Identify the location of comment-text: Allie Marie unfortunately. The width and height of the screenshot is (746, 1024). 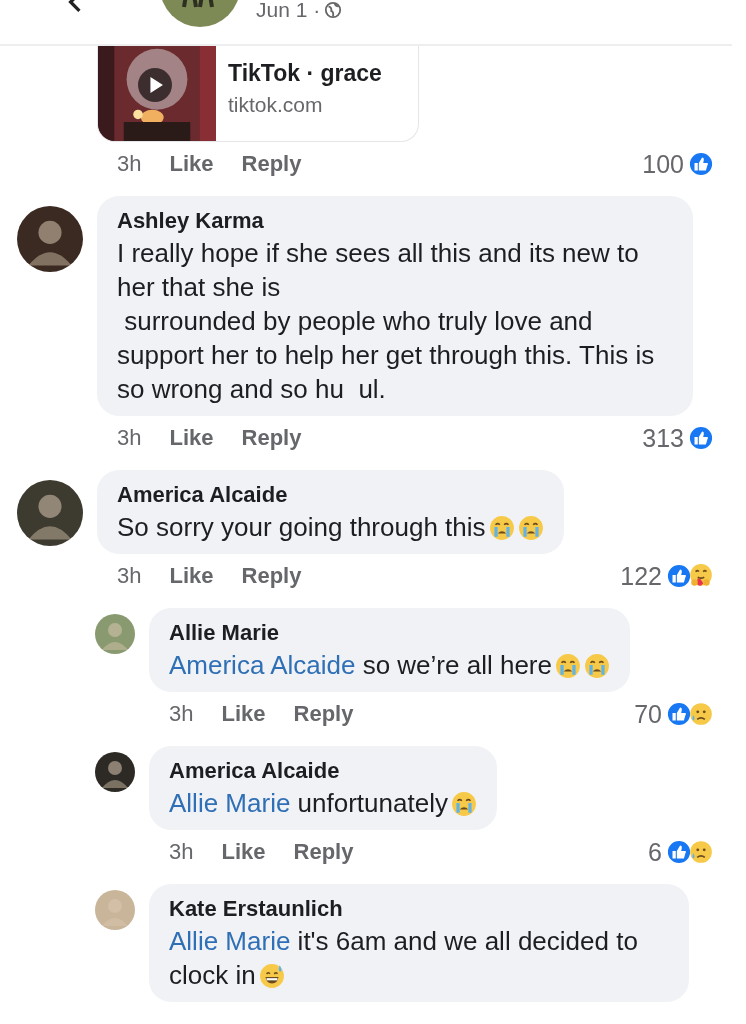
(323, 803).